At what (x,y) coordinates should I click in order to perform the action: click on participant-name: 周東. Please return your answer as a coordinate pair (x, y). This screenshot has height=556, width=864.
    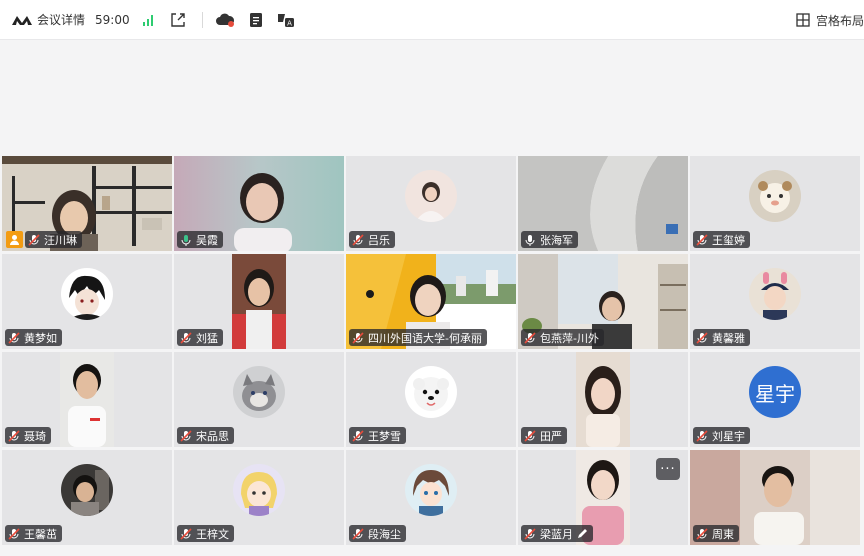
    Looking at the image, I should click on (723, 534).